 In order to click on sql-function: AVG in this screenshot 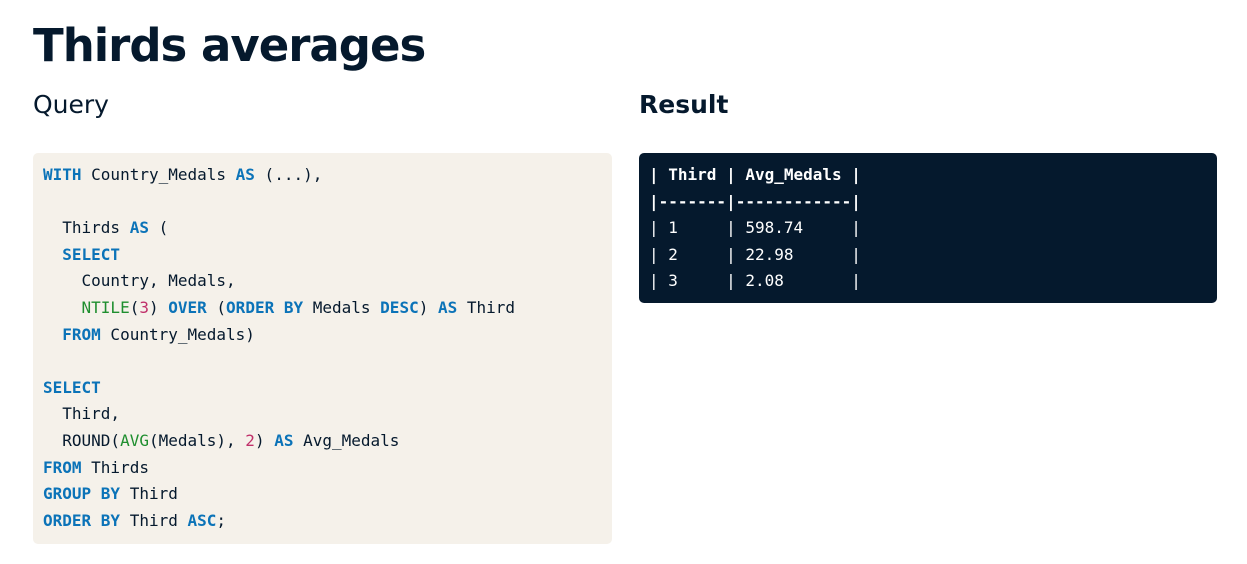, I will do `click(134, 440)`.